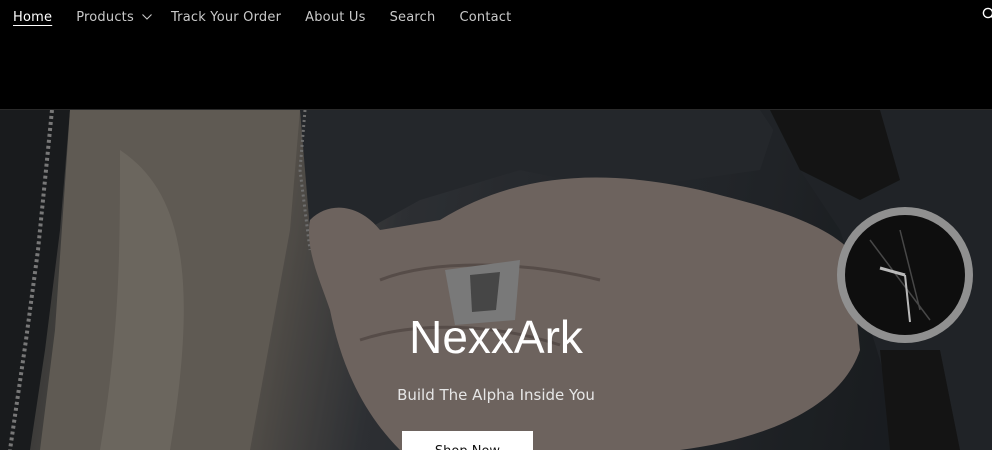  I want to click on hero-title: NexxArk, so click(496, 337).